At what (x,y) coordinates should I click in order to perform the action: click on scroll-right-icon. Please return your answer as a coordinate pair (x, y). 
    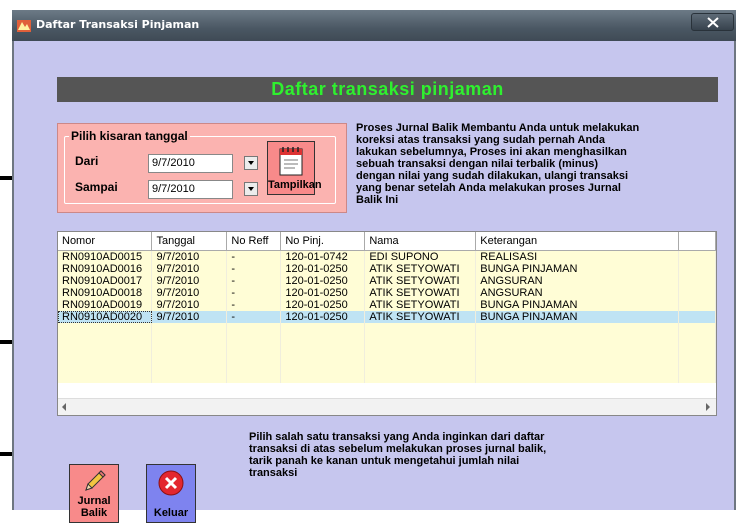
    Looking at the image, I should click on (708, 407).